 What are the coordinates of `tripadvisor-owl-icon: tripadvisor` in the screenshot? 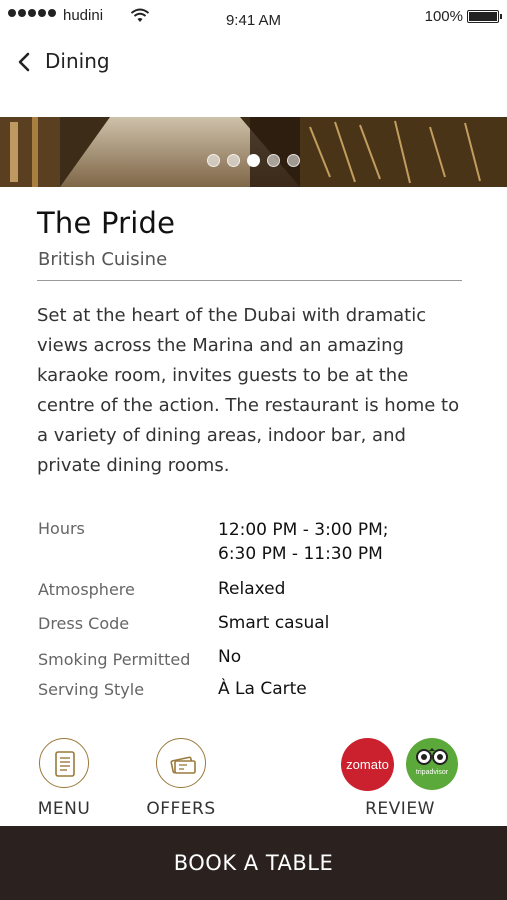 It's located at (432, 762).